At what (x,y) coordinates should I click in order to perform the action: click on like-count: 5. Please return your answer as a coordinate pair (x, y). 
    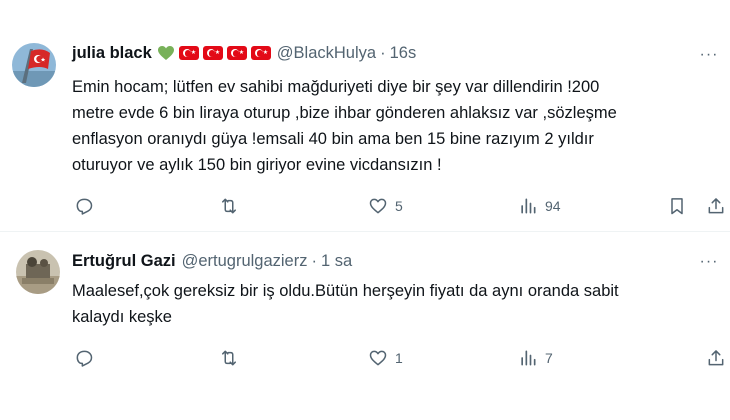
    Looking at the image, I should click on (399, 206).